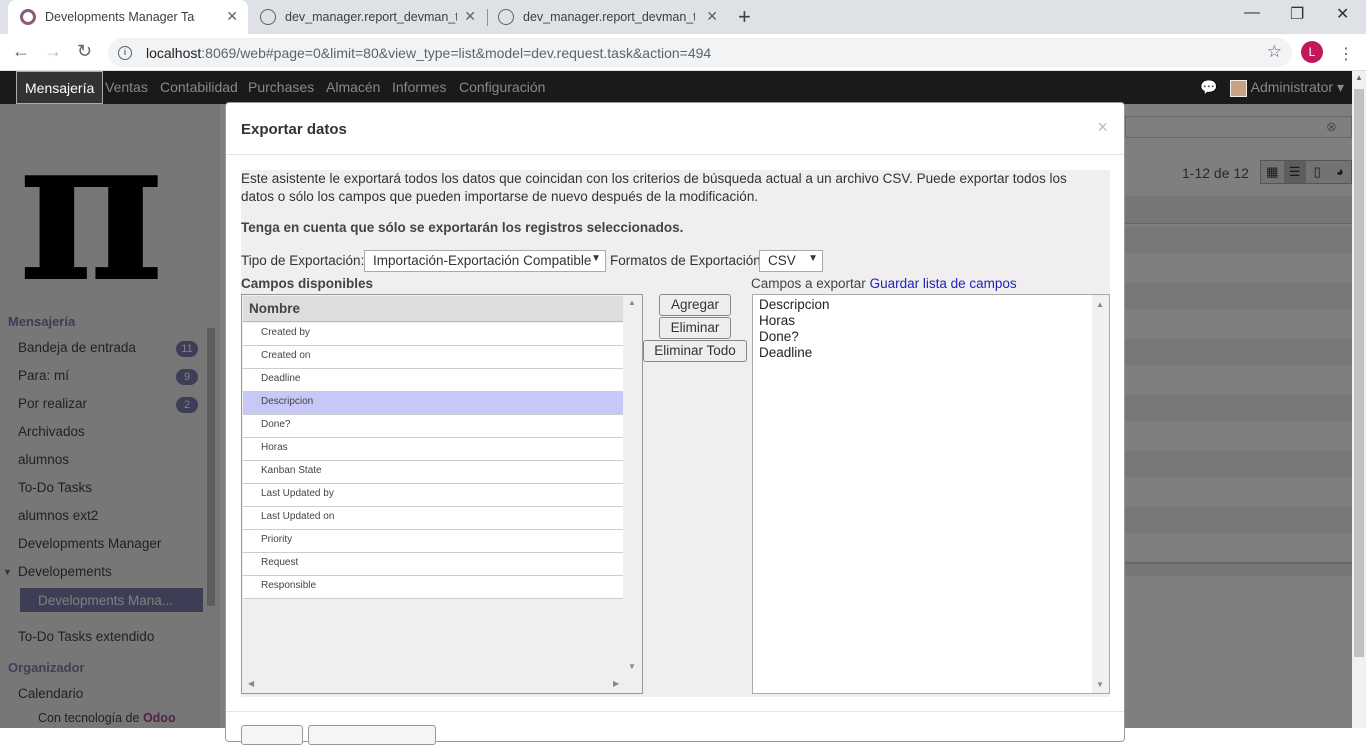 This screenshot has height=745, width=1366. I want to click on tab-title: Developments Manager Task - O, so click(120, 17).